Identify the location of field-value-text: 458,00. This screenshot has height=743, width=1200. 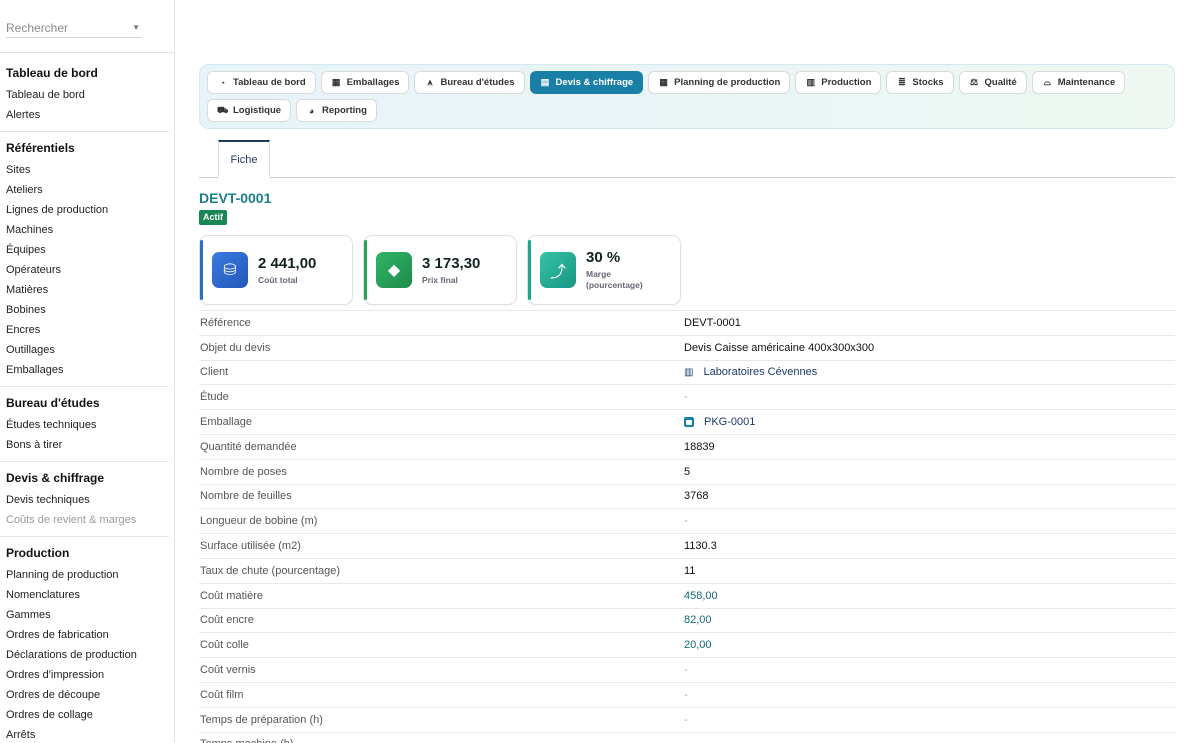
(701, 595).